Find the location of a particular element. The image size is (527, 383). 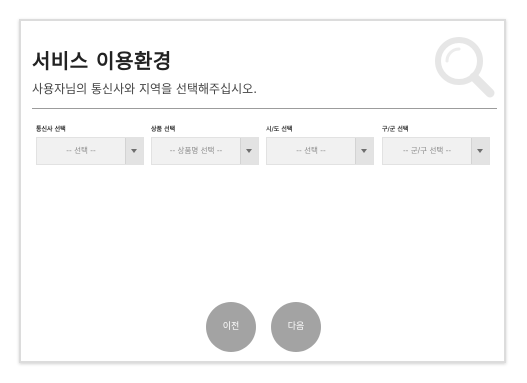

carrier-field: 통신사 선택 -- 선택 -- is located at coordinates (90, 145).